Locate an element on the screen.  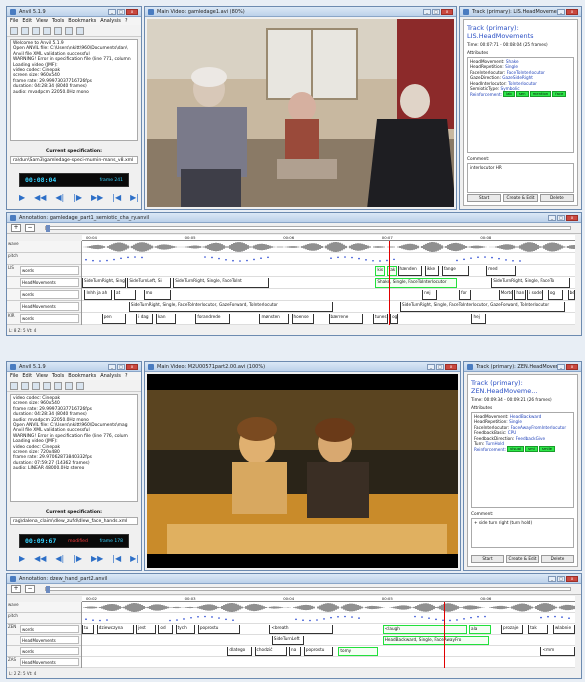
annotation-element: tak is located at coordinates (538, 629).